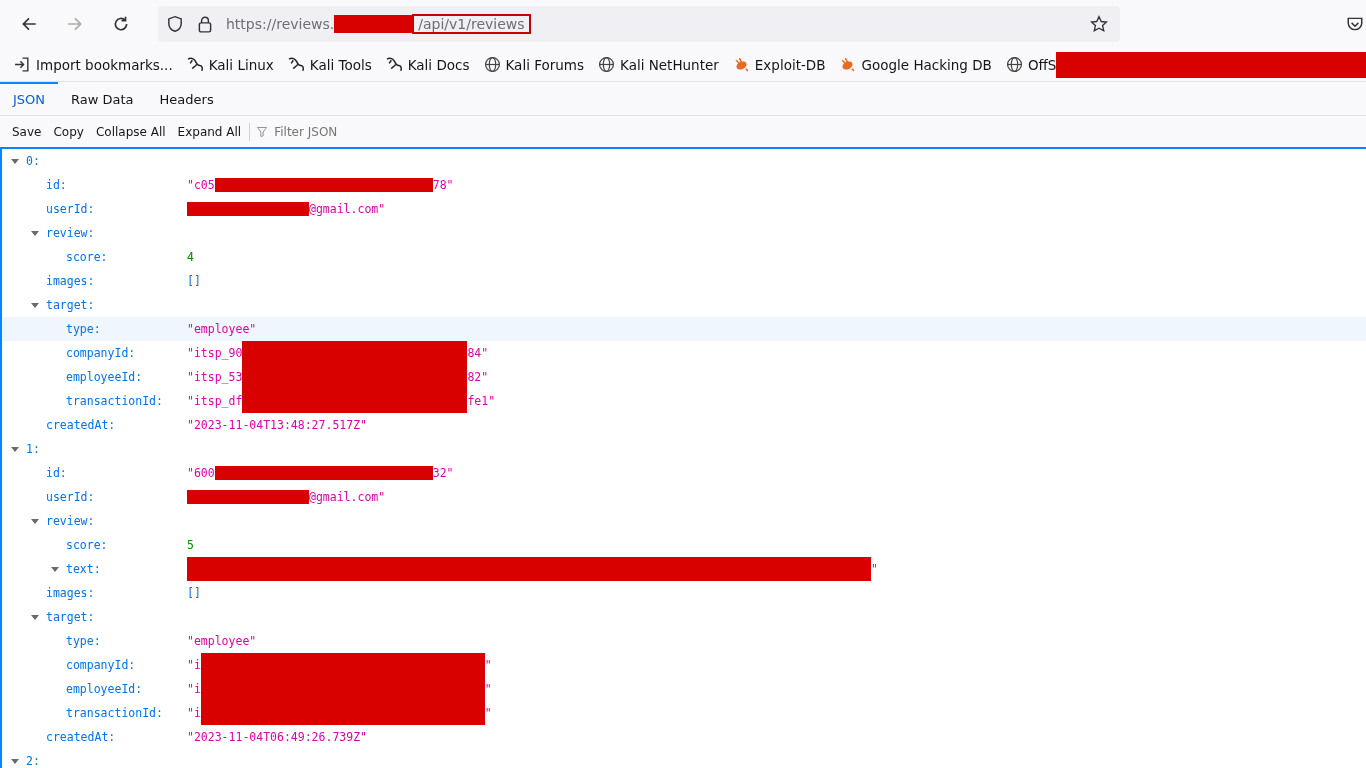 The height and width of the screenshot is (768, 1366). Describe the element at coordinates (215, 353) in the screenshot. I see `json-value: "itsp_90` at that location.